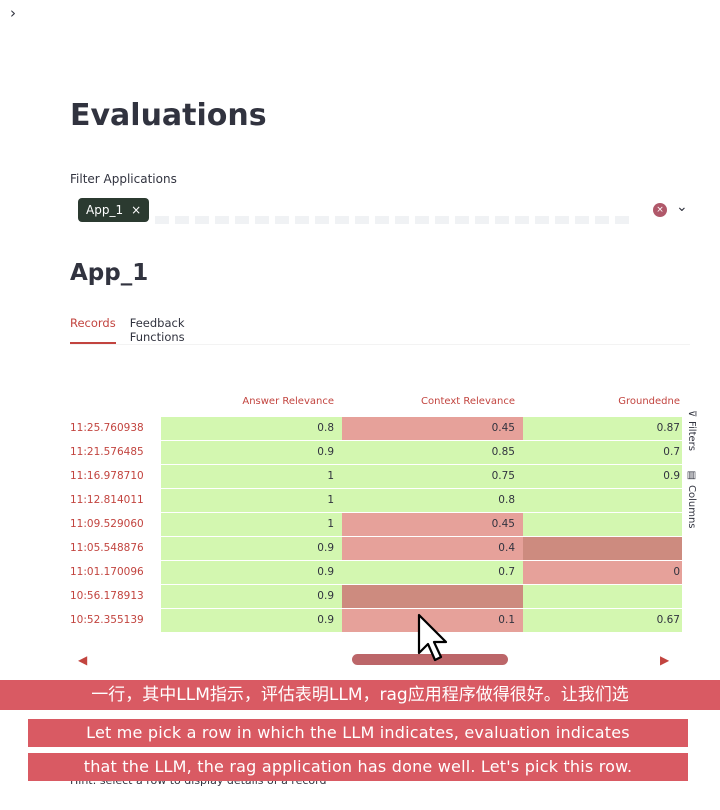 Image resolution: width=720 pixels, height=810 pixels. I want to click on mouse-cursor-icon, so click(432, 637).